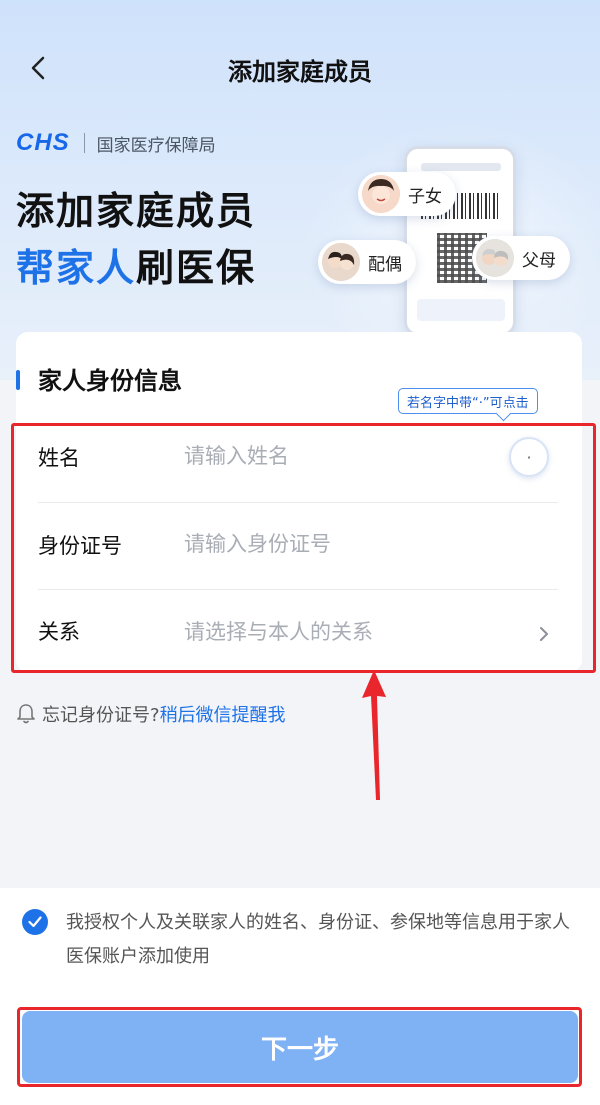 Image resolution: width=600 pixels, height=1105 pixels. Describe the element at coordinates (407, 194) in the screenshot. I see `bubble-child: 子女` at that location.